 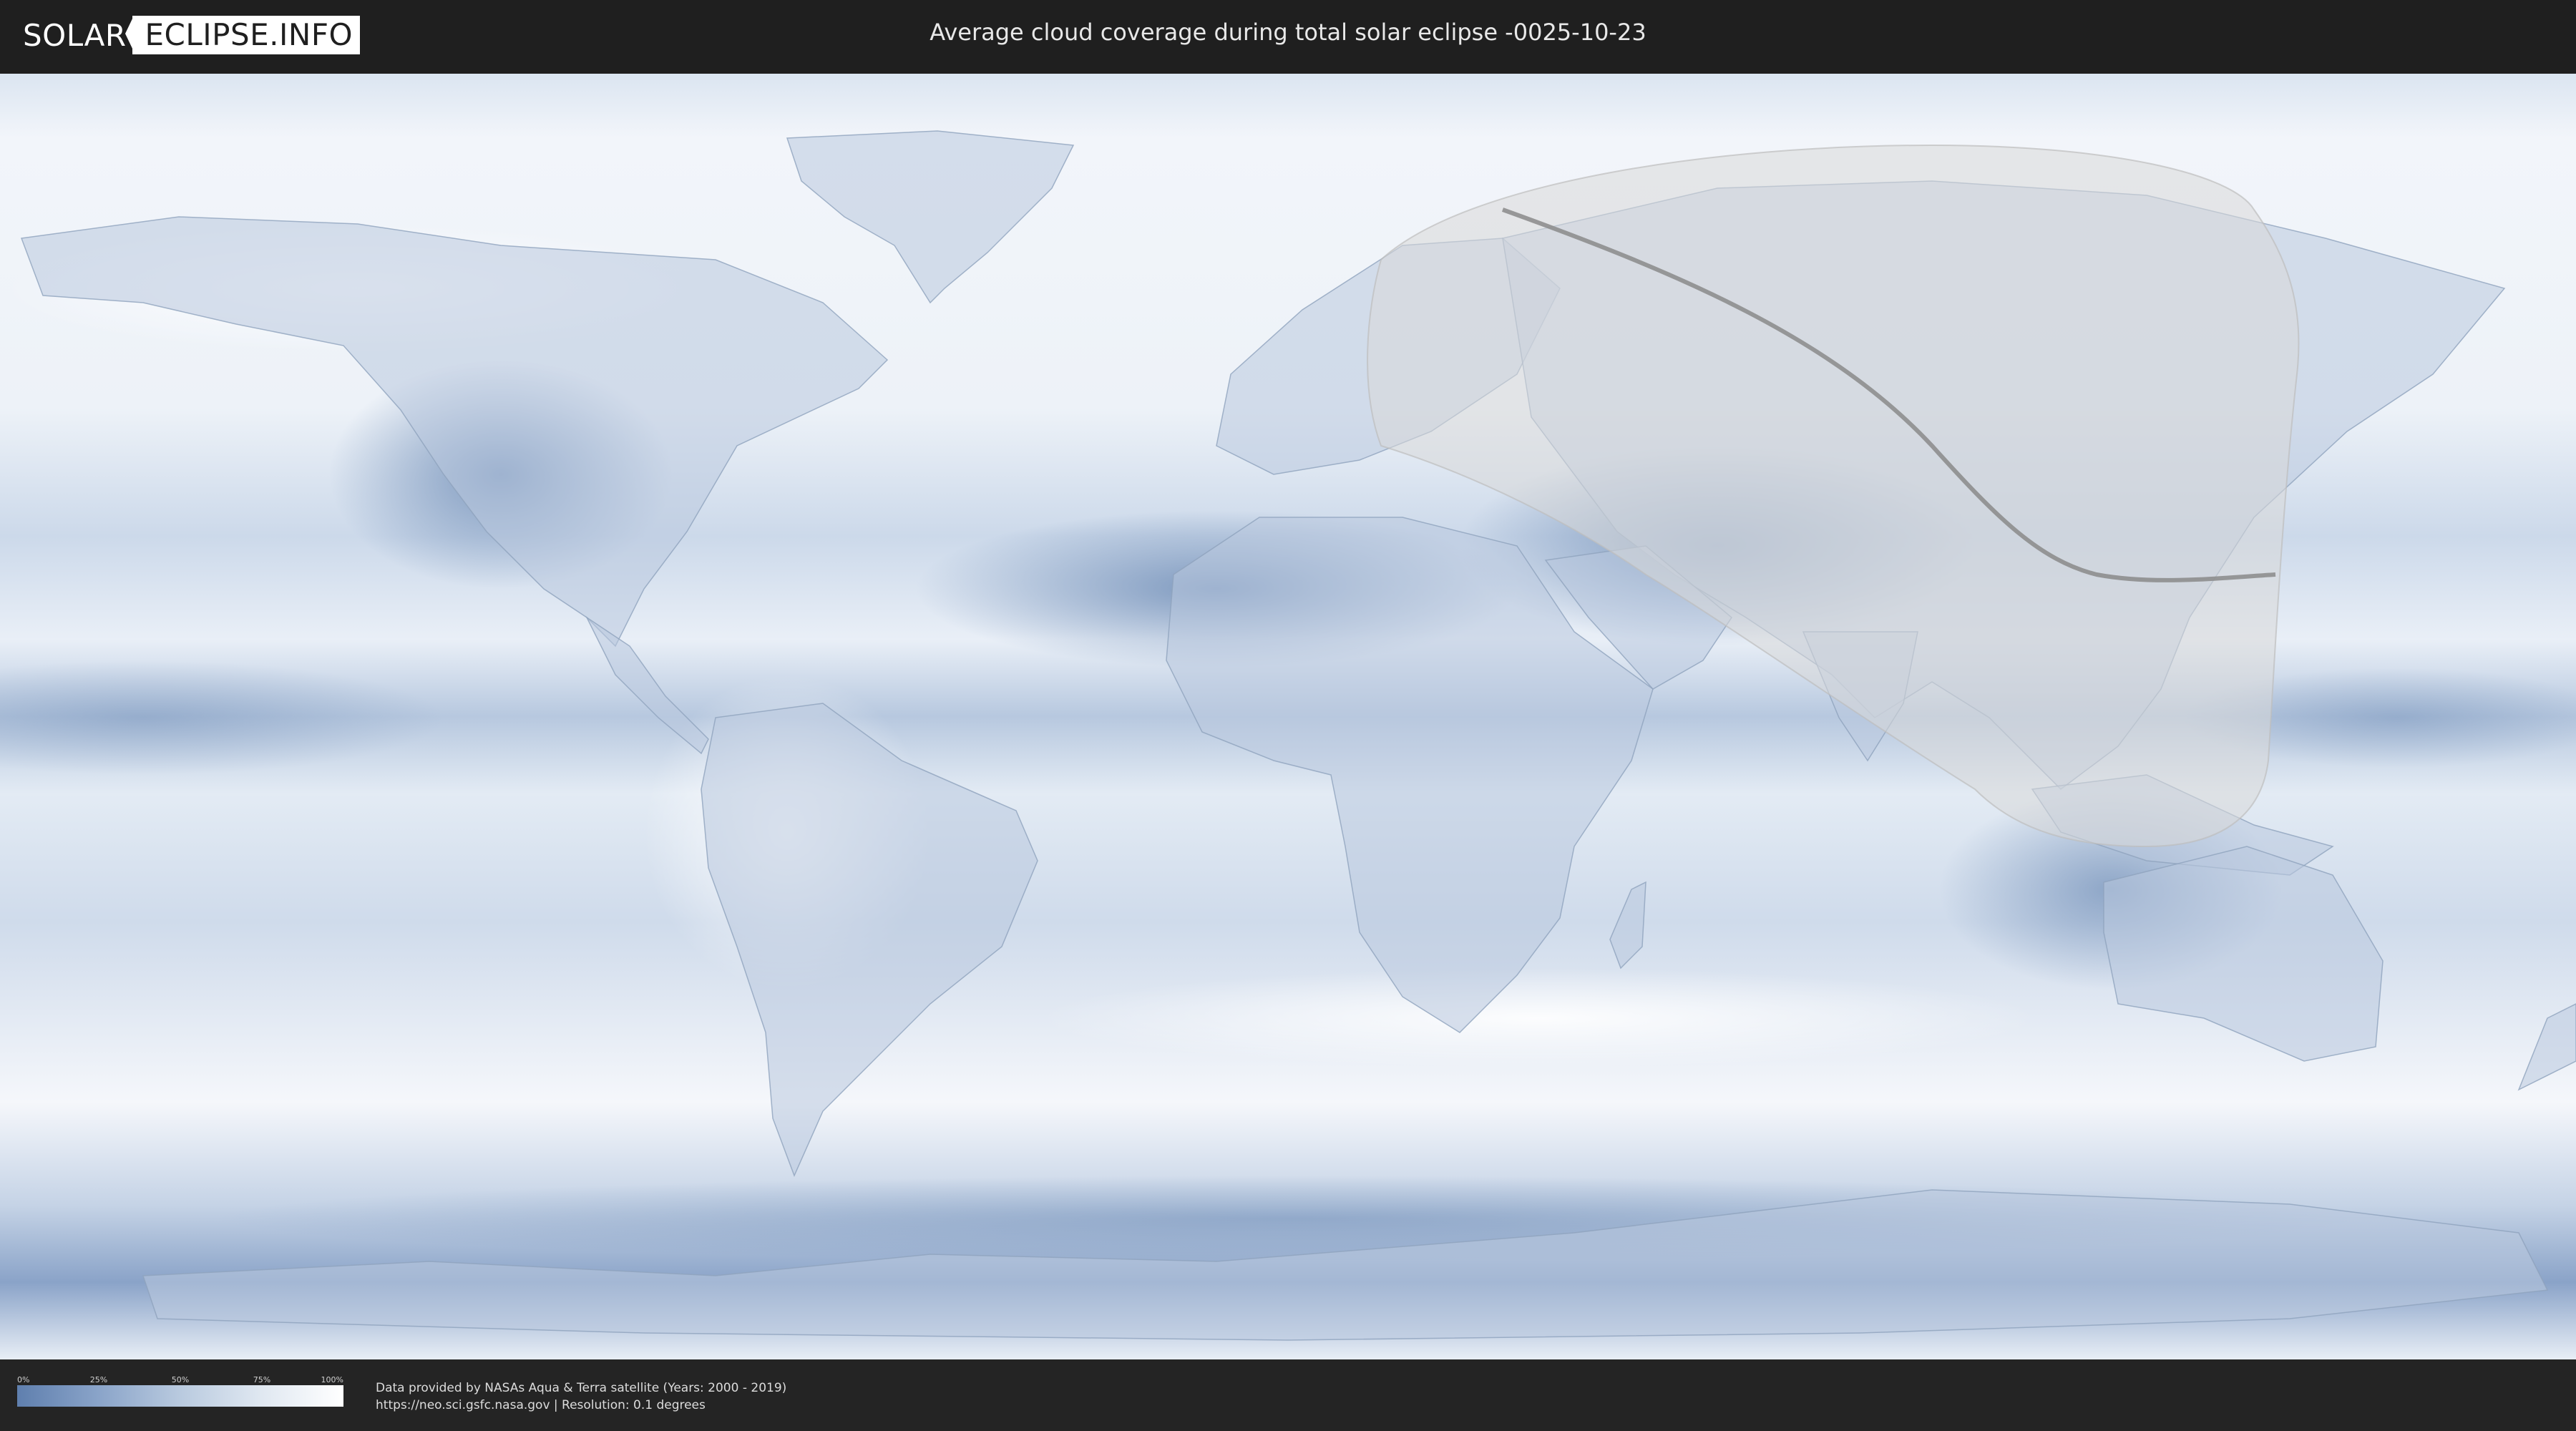 I want to click on legend-tick-50: 50%, so click(x=180, y=1379).